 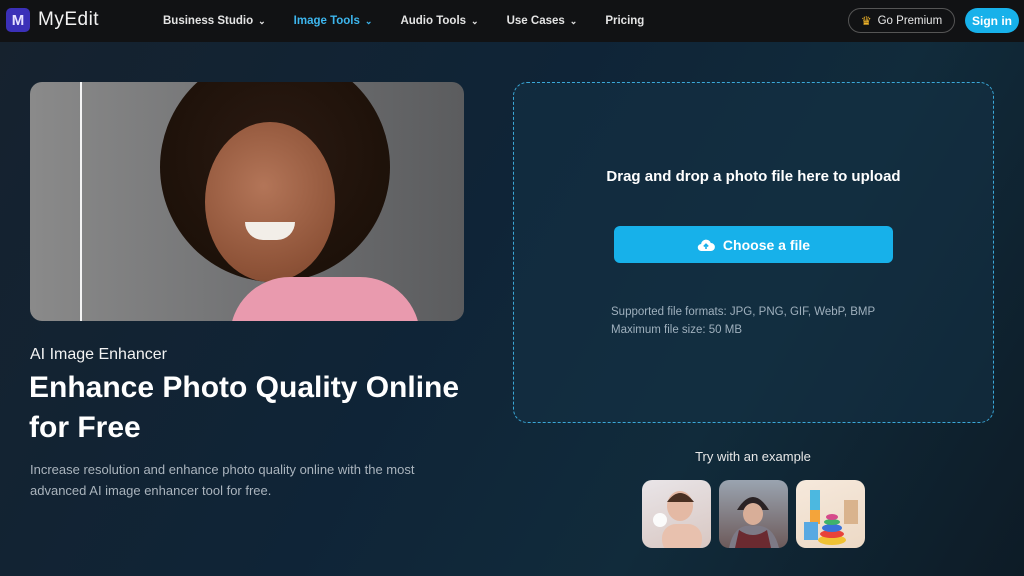 What do you see at coordinates (753, 514) in the screenshot?
I see `example-image-winter` at bounding box center [753, 514].